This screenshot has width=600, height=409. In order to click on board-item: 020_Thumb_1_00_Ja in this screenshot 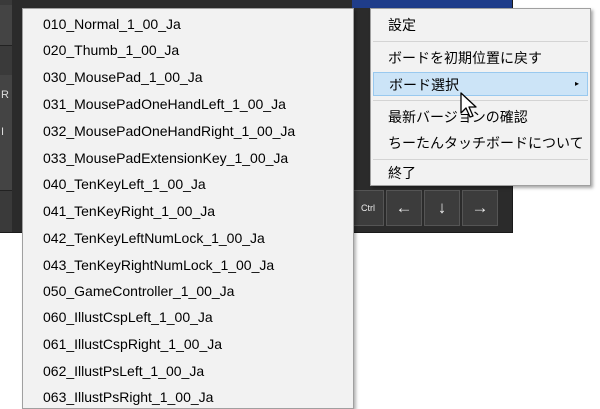, I will do `click(188, 50)`.